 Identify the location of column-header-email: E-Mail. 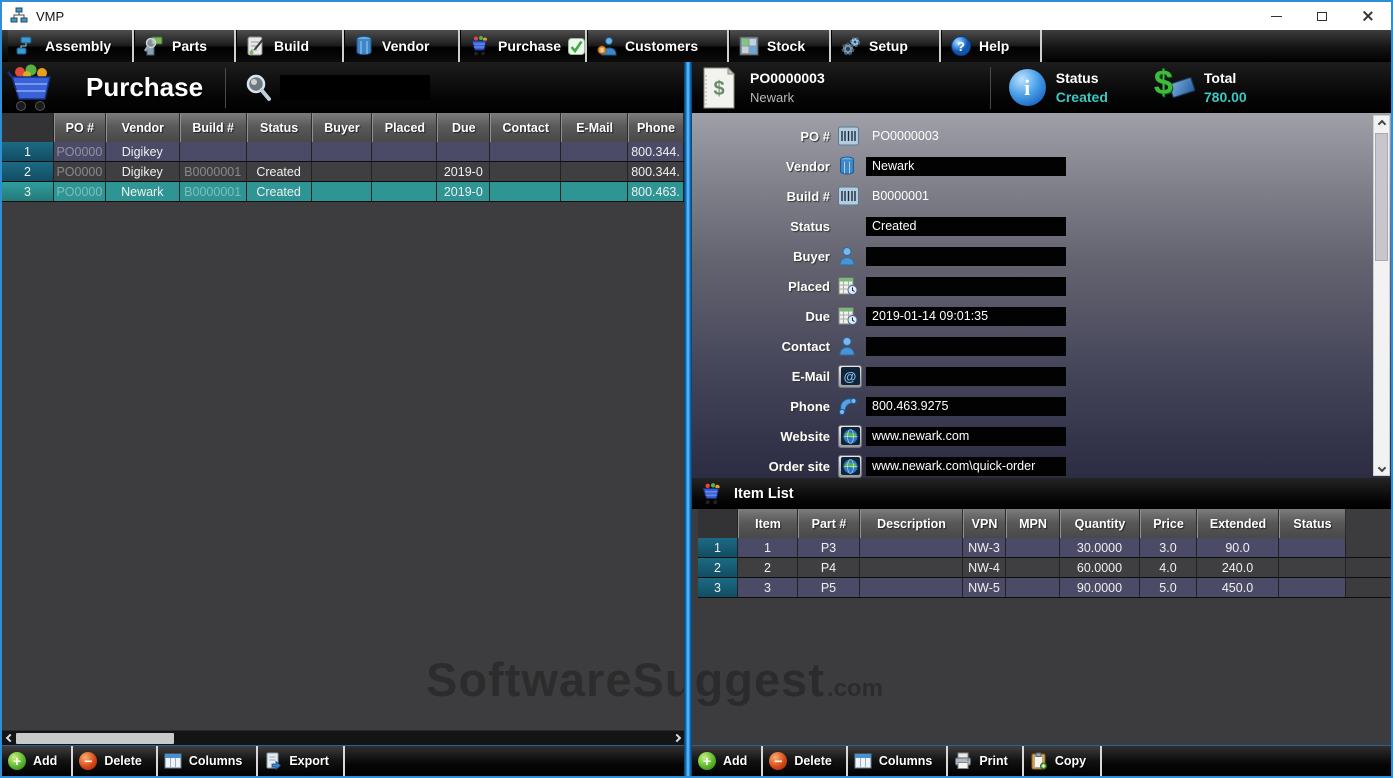
(595, 127).